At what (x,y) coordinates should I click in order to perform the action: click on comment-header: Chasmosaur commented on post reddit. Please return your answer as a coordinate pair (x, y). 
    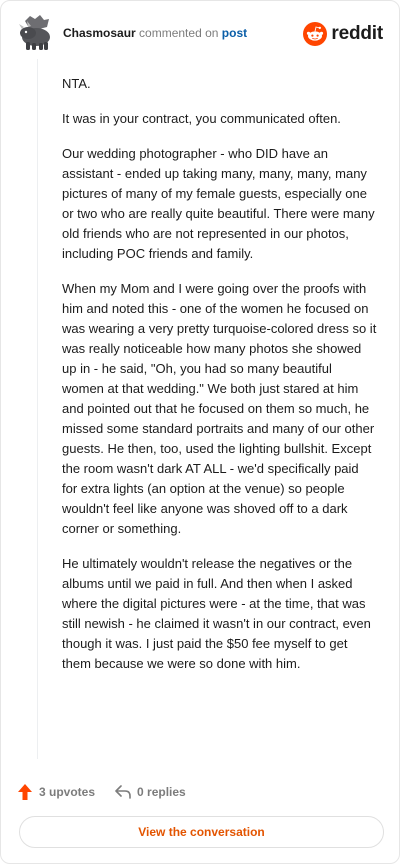
    Looking at the image, I should click on (200, 35).